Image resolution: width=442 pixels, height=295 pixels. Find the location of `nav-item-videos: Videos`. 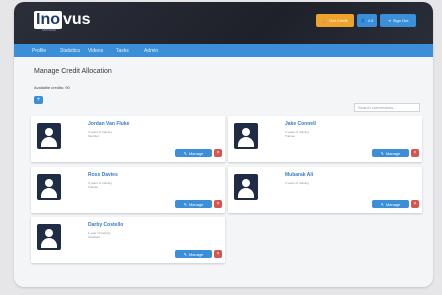

nav-item-videos: Videos is located at coordinates (102, 51).